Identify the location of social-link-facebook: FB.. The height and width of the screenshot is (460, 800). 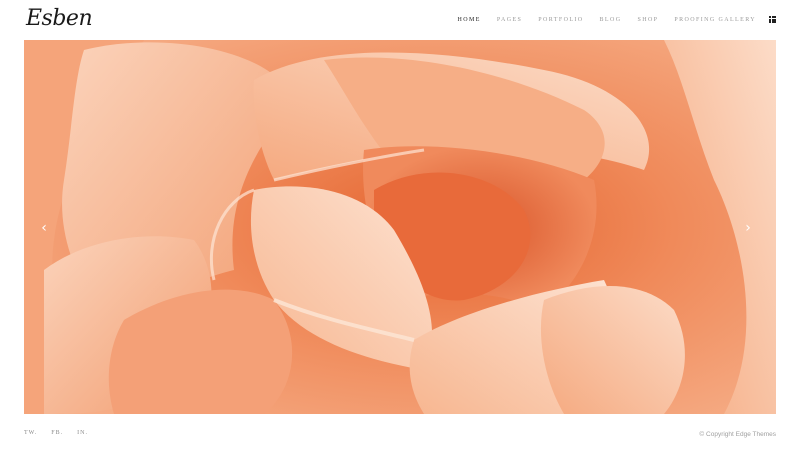
(57, 433).